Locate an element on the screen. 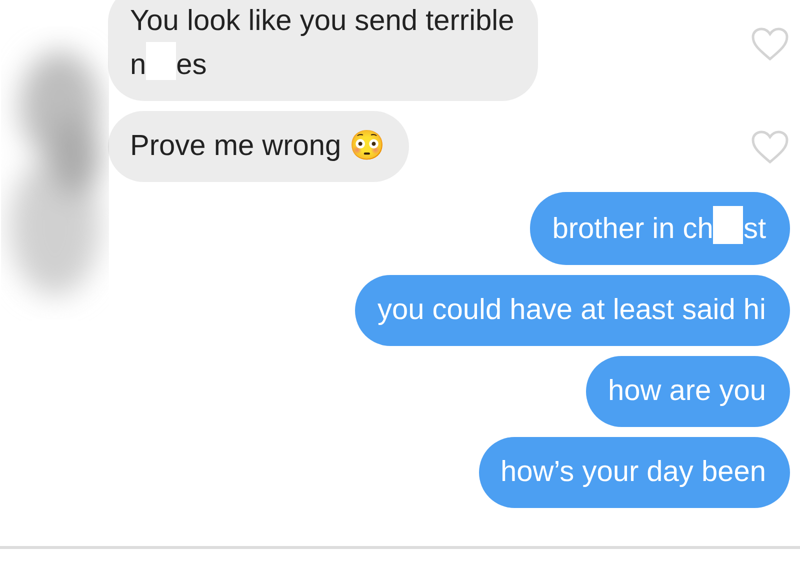 This screenshot has width=800, height=569. message-bubble: how’s your day been is located at coordinates (634, 472).